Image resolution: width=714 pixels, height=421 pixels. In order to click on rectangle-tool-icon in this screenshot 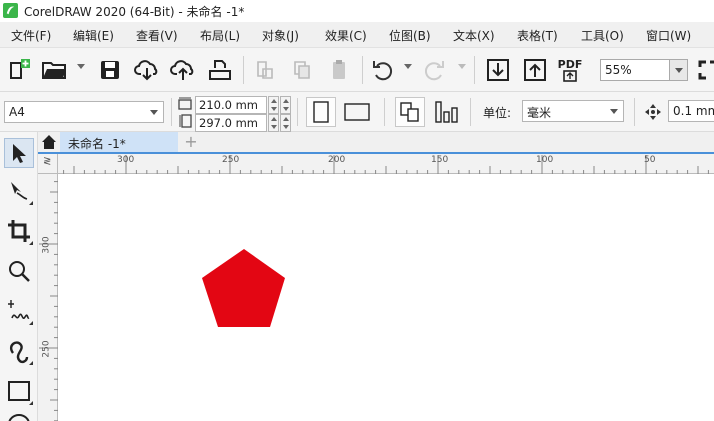, I will do `click(19, 391)`.